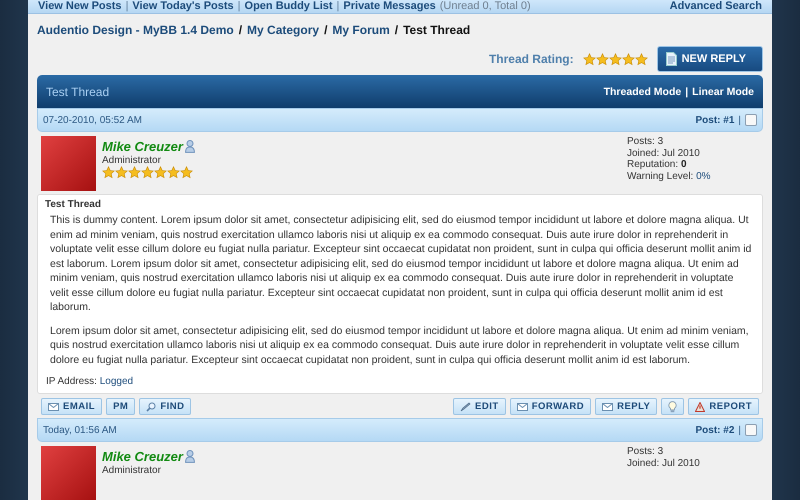  What do you see at coordinates (485, 6) in the screenshot?
I see `message-count: (Unread 0, Total 0)` at bounding box center [485, 6].